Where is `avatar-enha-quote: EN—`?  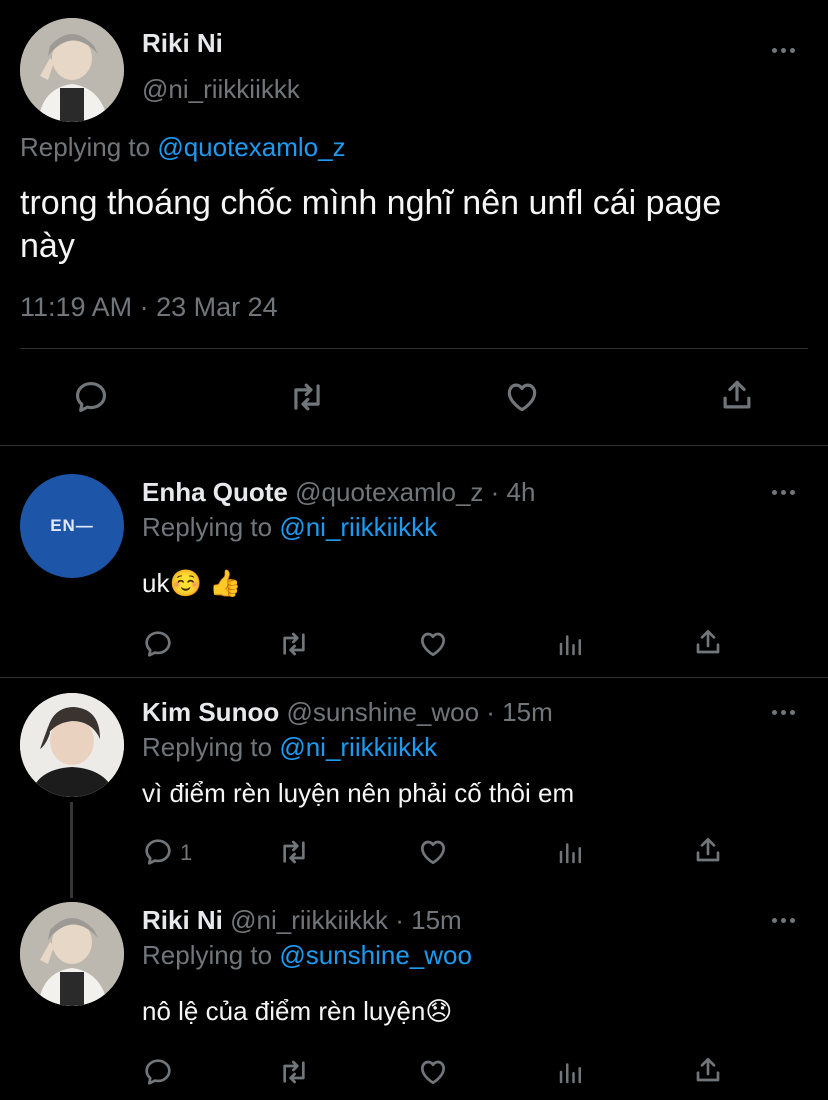 avatar-enha-quote: EN— is located at coordinates (72, 526).